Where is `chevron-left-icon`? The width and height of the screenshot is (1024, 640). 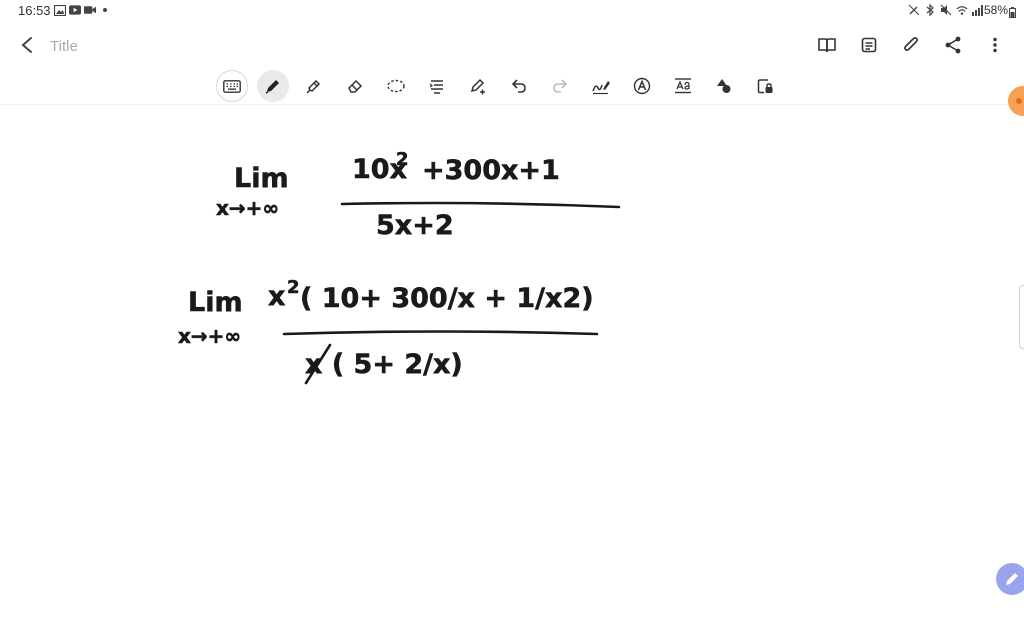
chevron-left-icon is located at coordinates (26, 45).